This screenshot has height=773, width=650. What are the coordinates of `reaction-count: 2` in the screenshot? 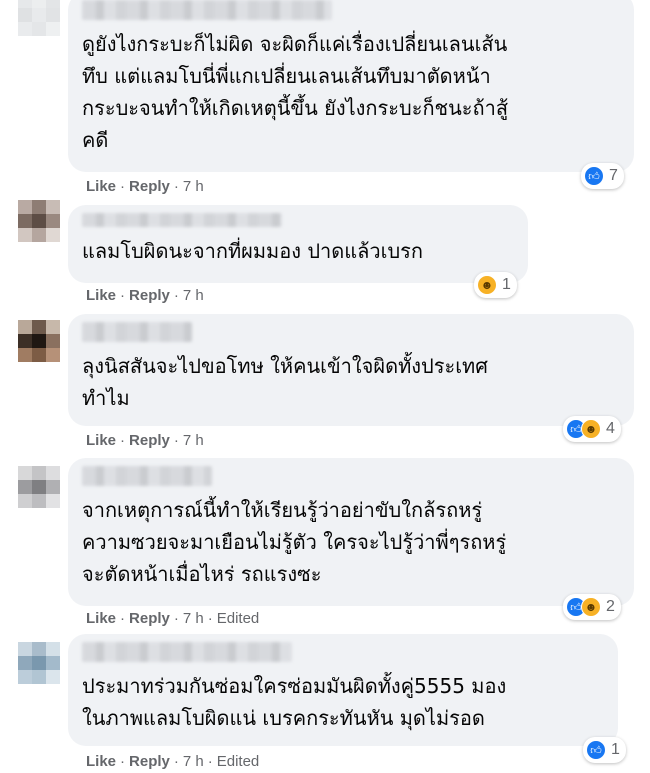 It's located at (610, 606).